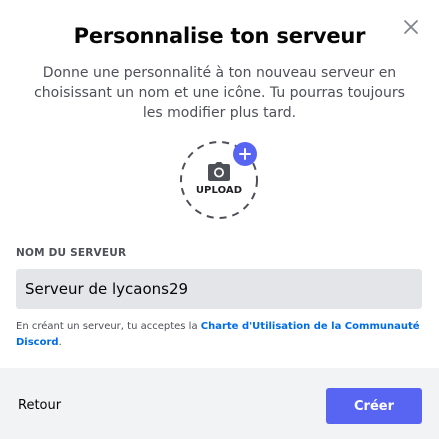 The image size is (439, 439). What do you see at coordinates (219, 289) in the screenshot?
I see `server-name-input` at bounding box center [219, 289].